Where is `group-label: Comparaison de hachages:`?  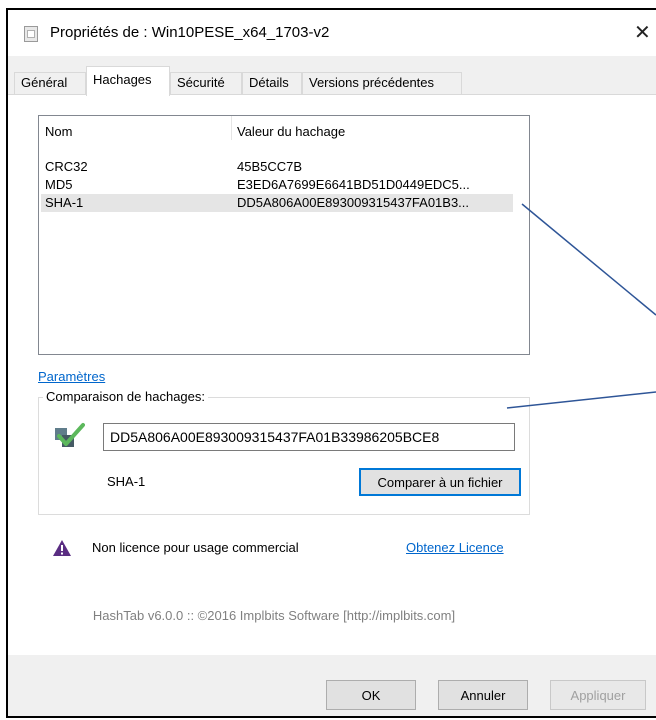 group-label: Comparaison de hachages: is located at coordinates (125, 396).